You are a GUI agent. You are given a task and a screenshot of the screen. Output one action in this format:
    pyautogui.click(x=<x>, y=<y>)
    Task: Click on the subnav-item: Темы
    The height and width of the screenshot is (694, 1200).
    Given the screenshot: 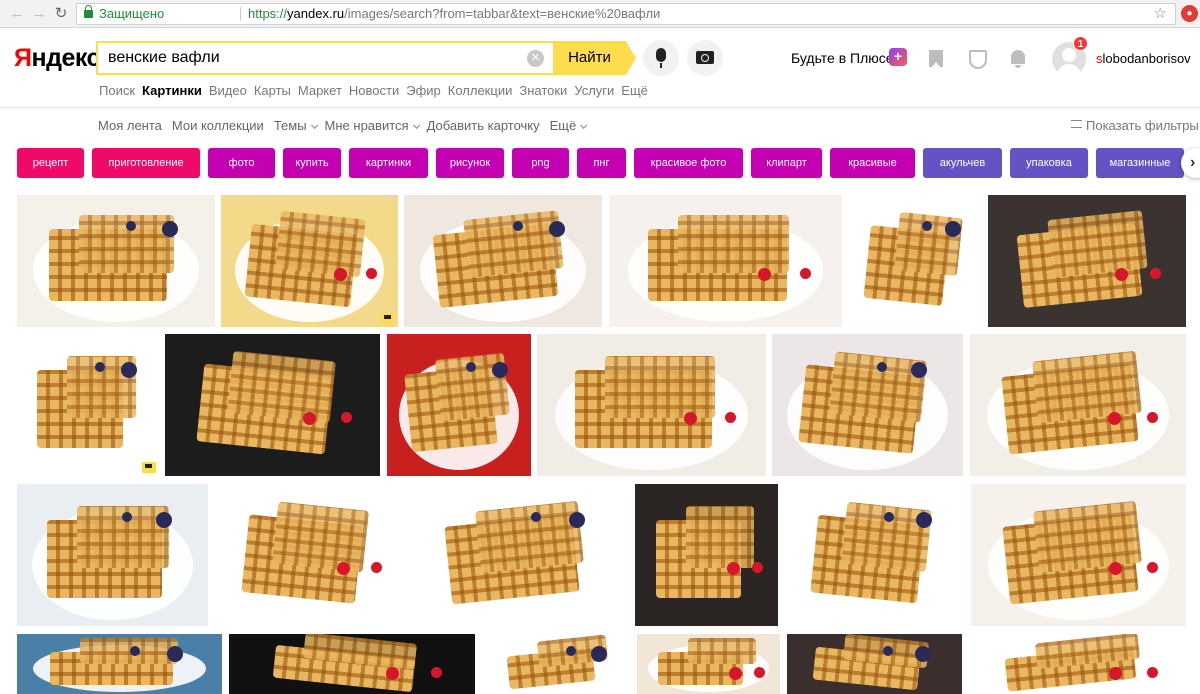 What is the action you would take?
    pyautogui.click(x=294, y=125)
    